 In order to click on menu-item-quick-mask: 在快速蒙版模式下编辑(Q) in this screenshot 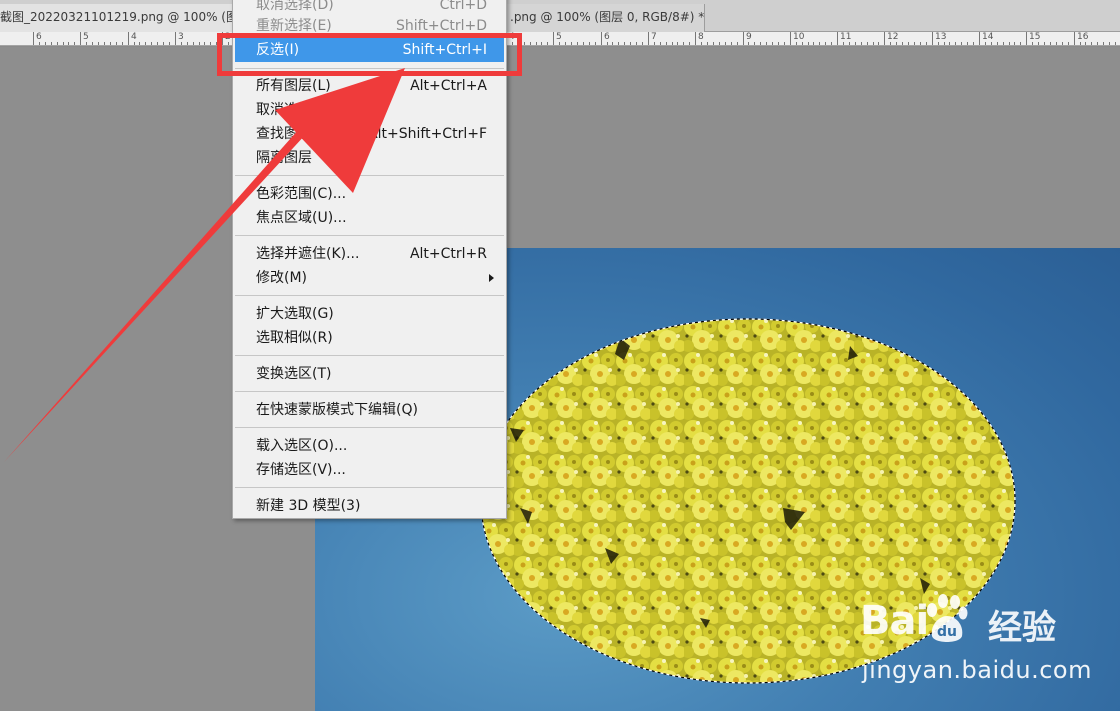, I will do `click(369, 410)`.